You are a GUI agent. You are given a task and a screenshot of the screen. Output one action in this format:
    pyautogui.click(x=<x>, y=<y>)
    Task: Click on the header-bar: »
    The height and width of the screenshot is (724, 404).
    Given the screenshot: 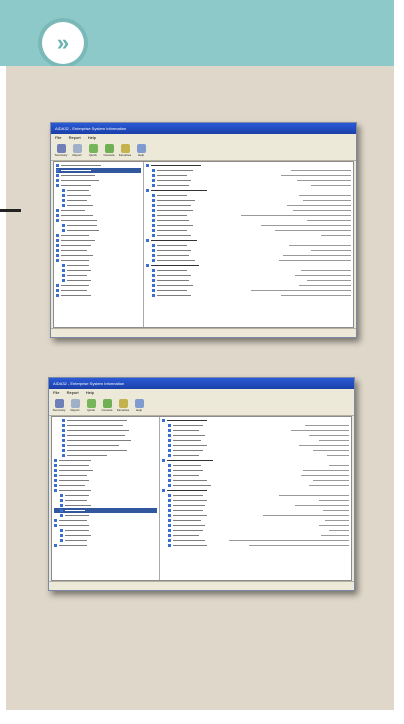 What is the action you would take?
    pyautogui.click(x=197, y=33)
    